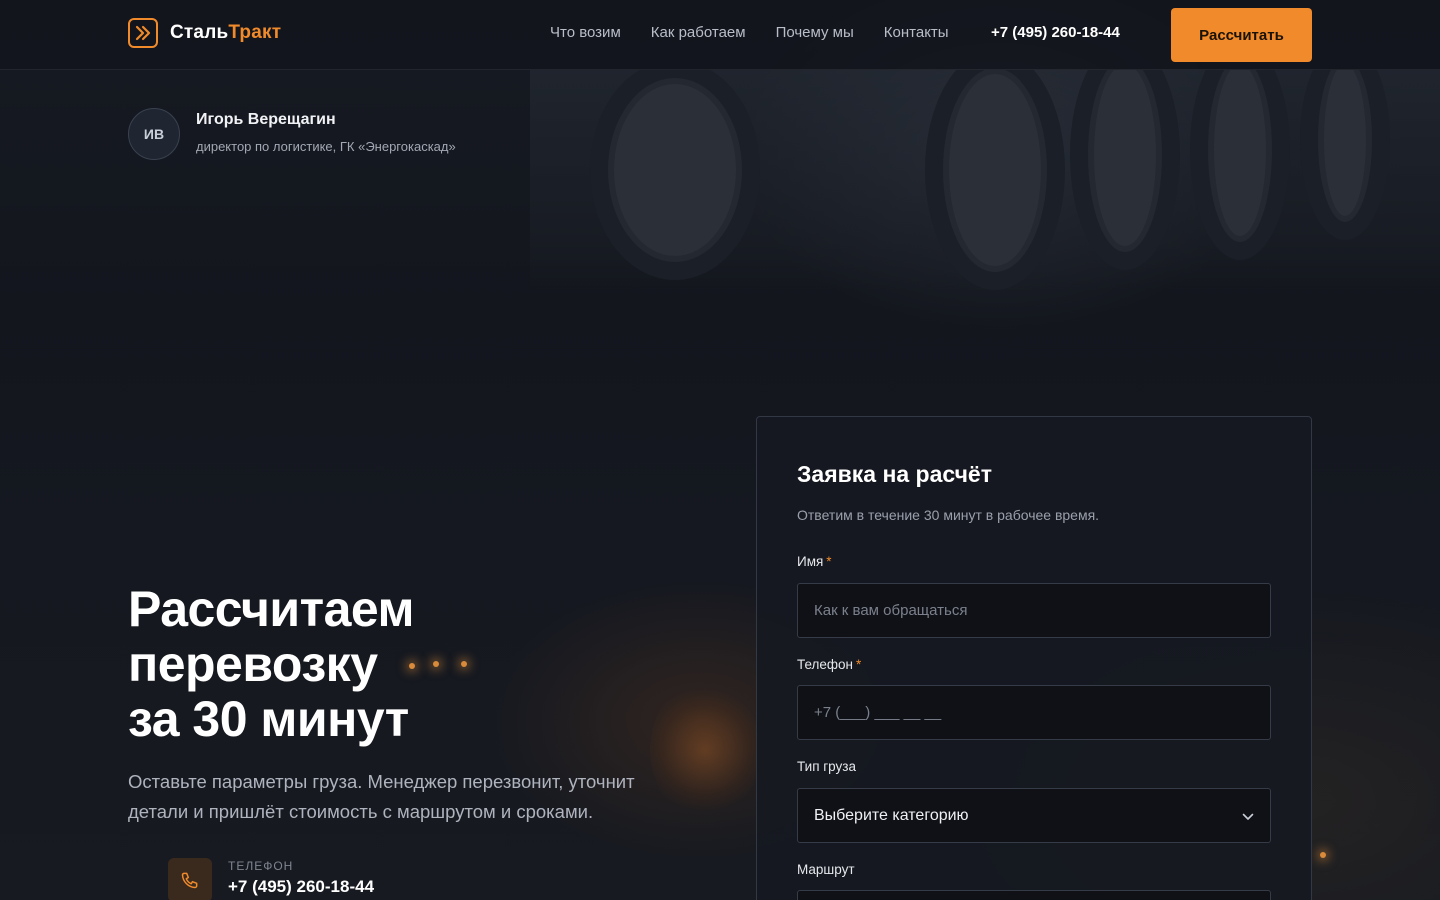  I want to click on header-phone-link: +7 (495) 260-18-44, so click(1055, 32).